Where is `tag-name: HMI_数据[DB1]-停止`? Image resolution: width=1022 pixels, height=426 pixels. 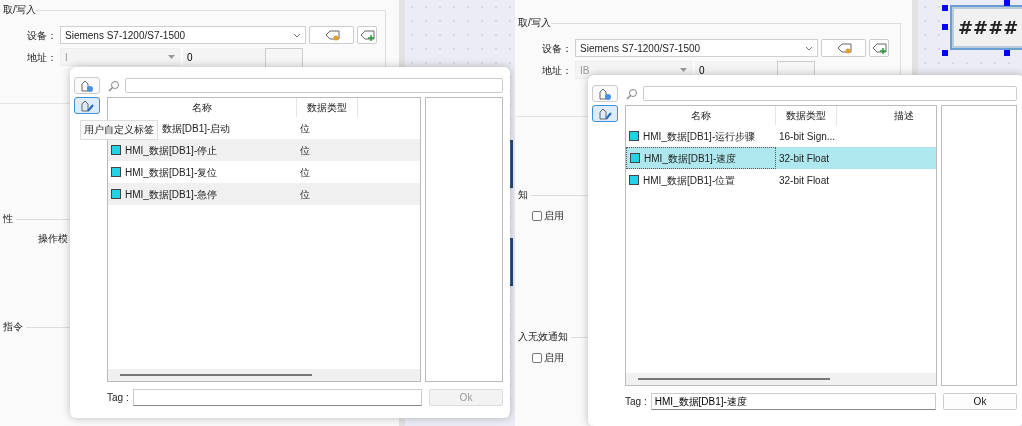 tag-name: HMI_数据[DB1]-停止 is located at coordinates (171, 150).